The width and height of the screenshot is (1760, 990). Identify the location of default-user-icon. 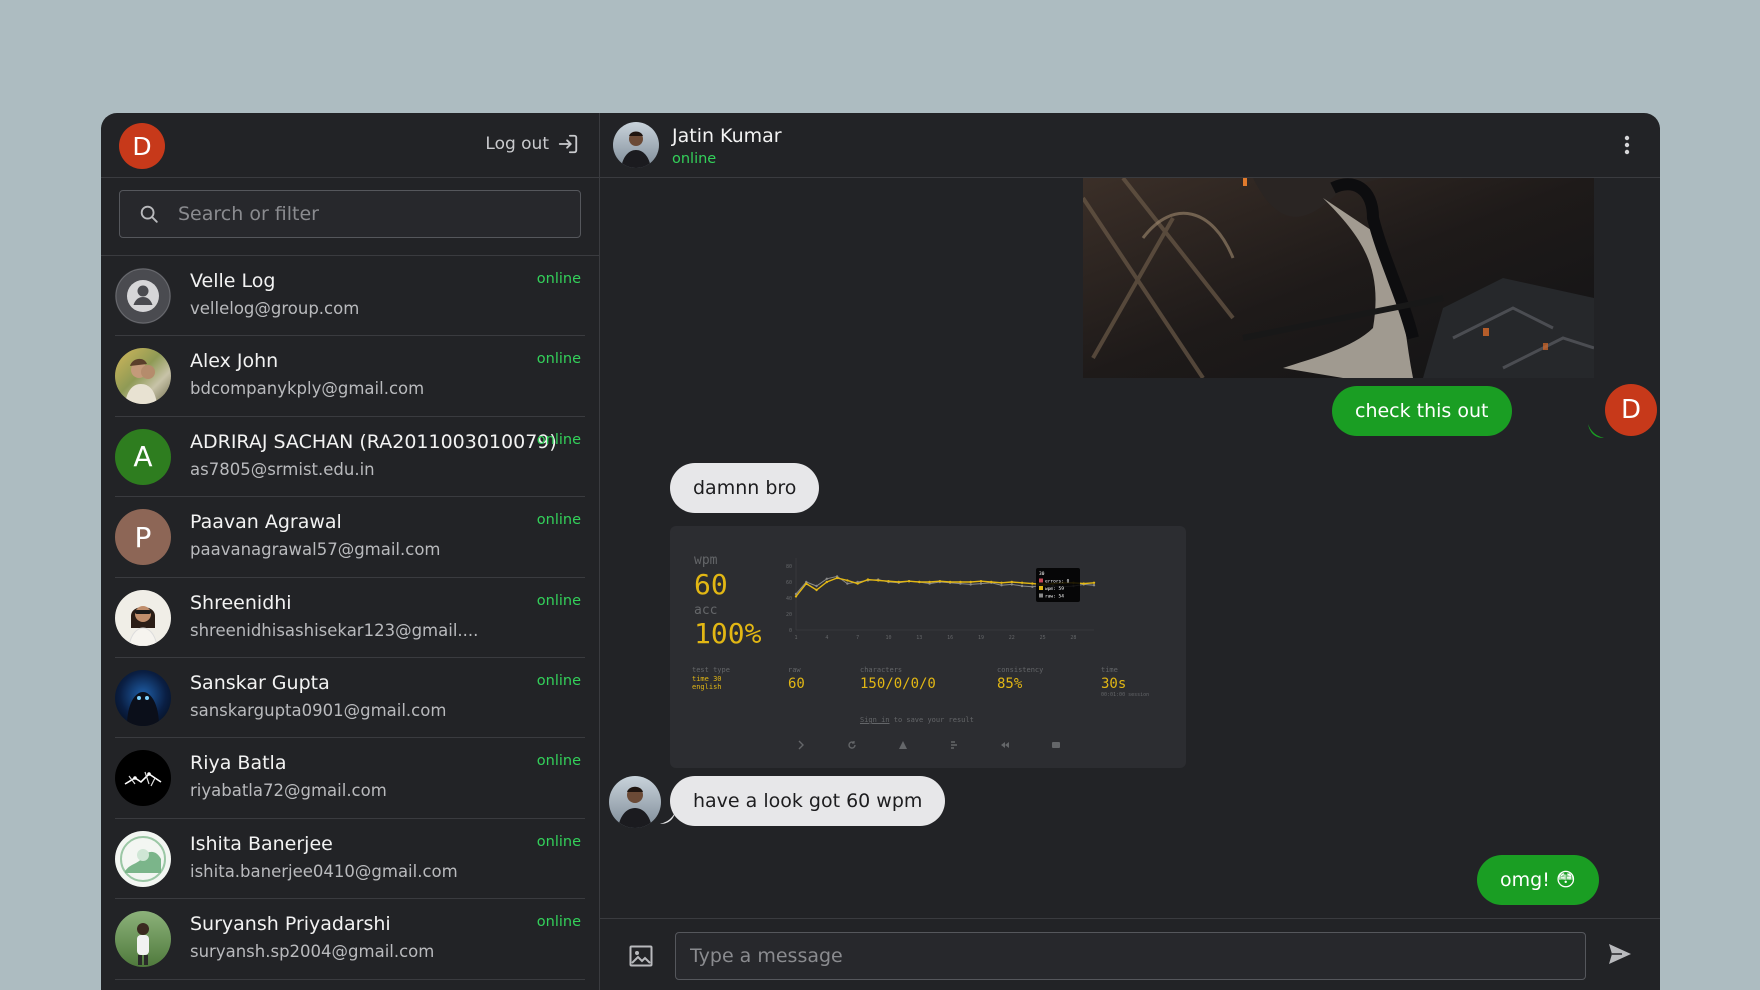
(143, 296).